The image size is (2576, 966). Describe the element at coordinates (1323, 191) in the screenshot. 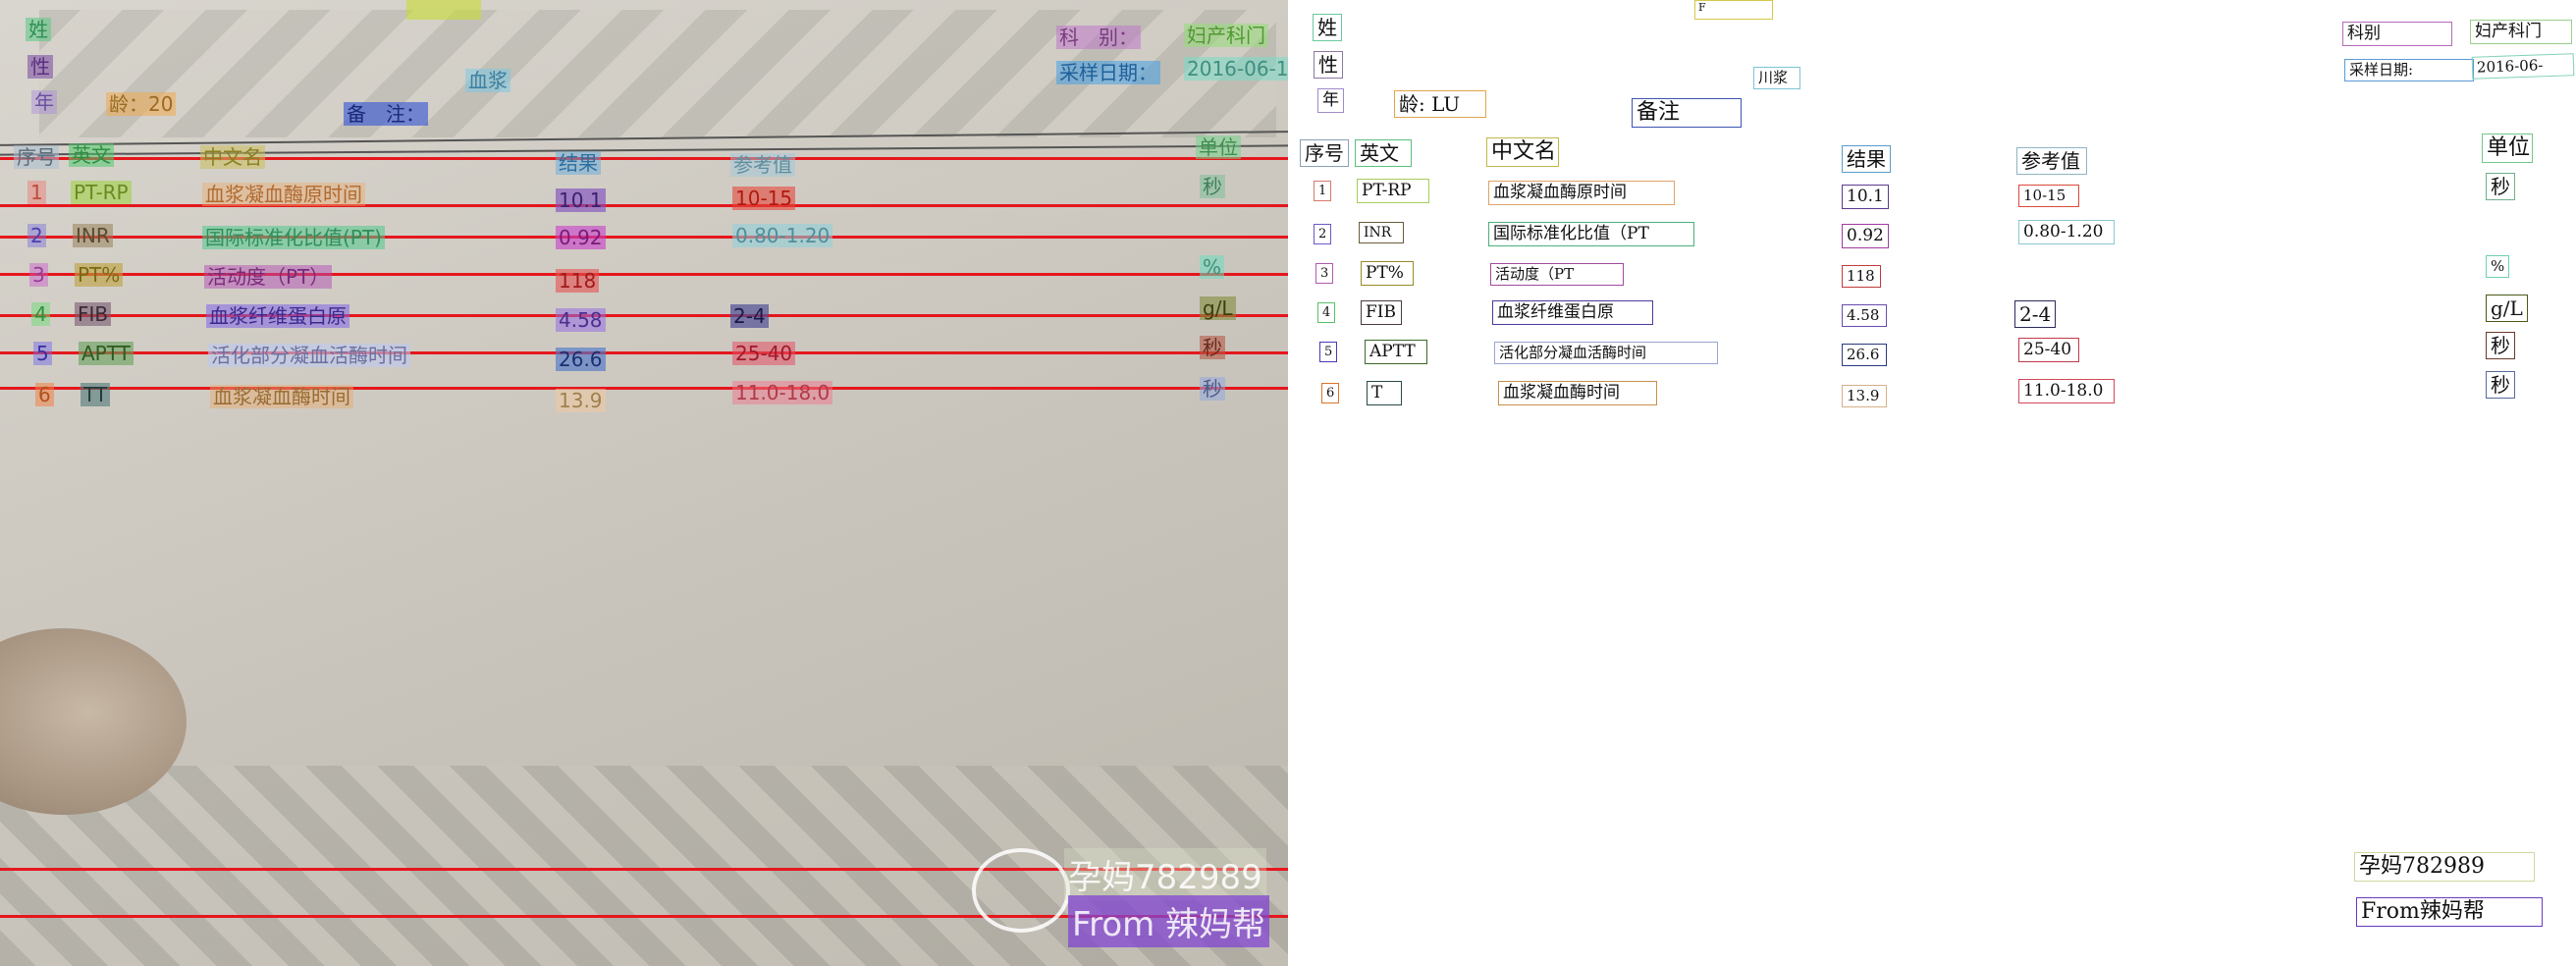

I see `panel-row1-no: 1` at that location.